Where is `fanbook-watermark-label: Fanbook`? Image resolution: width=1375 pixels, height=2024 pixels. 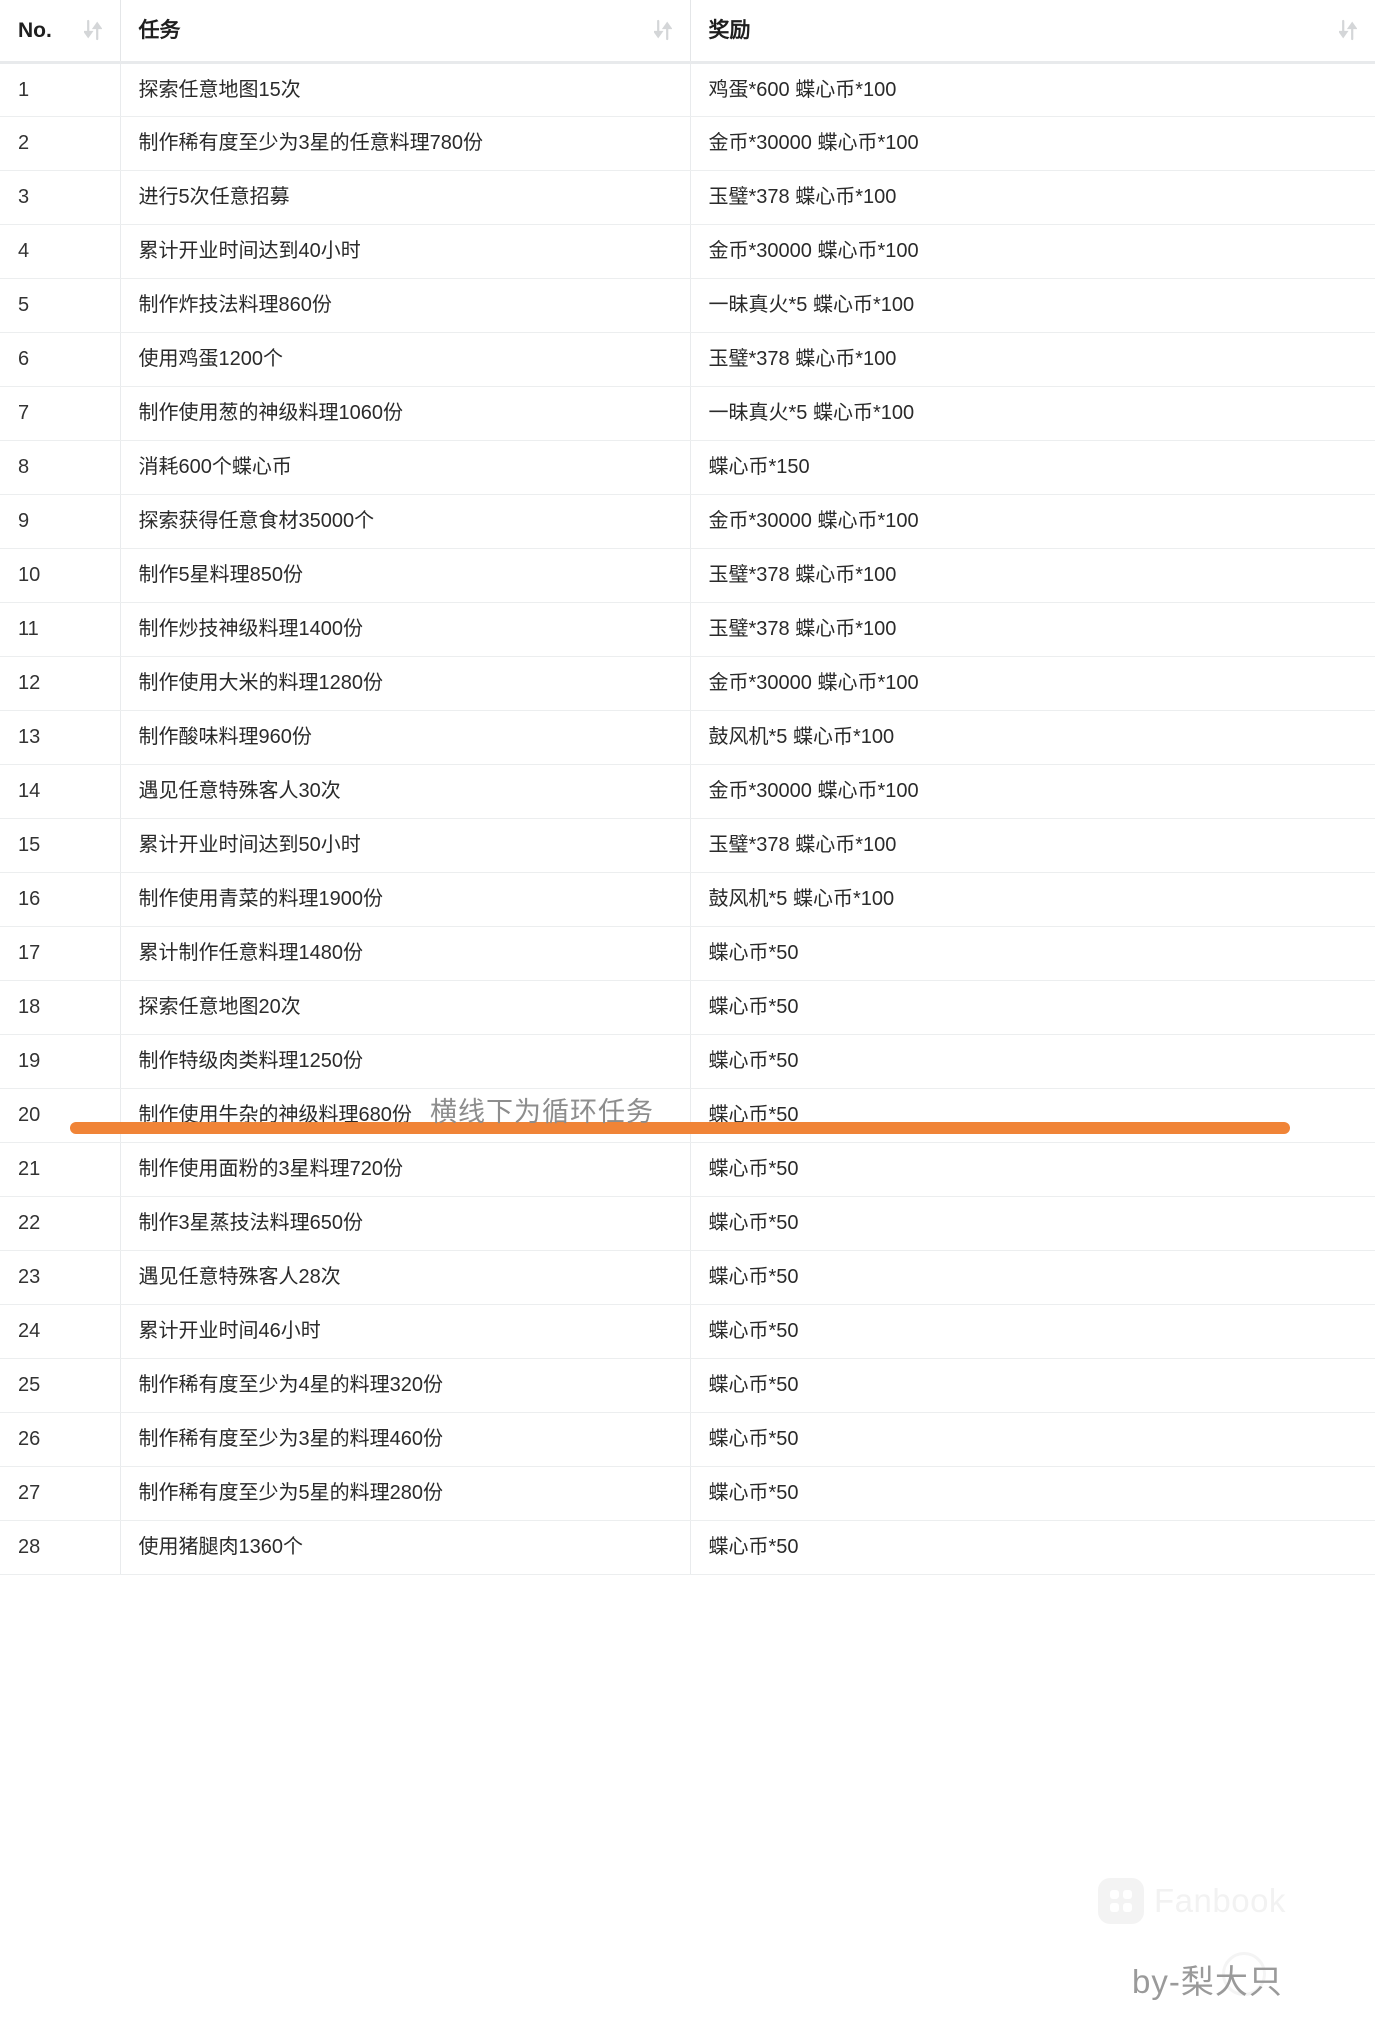
fanbook-watermark-label: Fanbook is located at coordinates (1220, 1900).